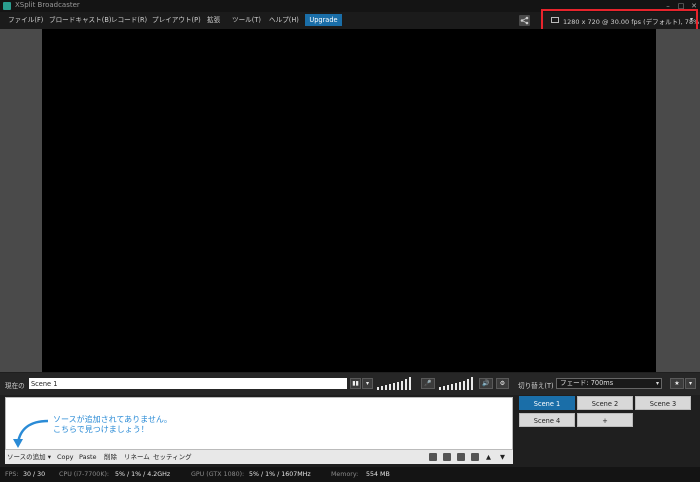 The image size is (700, 482). I want to click on upgrade-button: Upgrade, so click(323, 20).